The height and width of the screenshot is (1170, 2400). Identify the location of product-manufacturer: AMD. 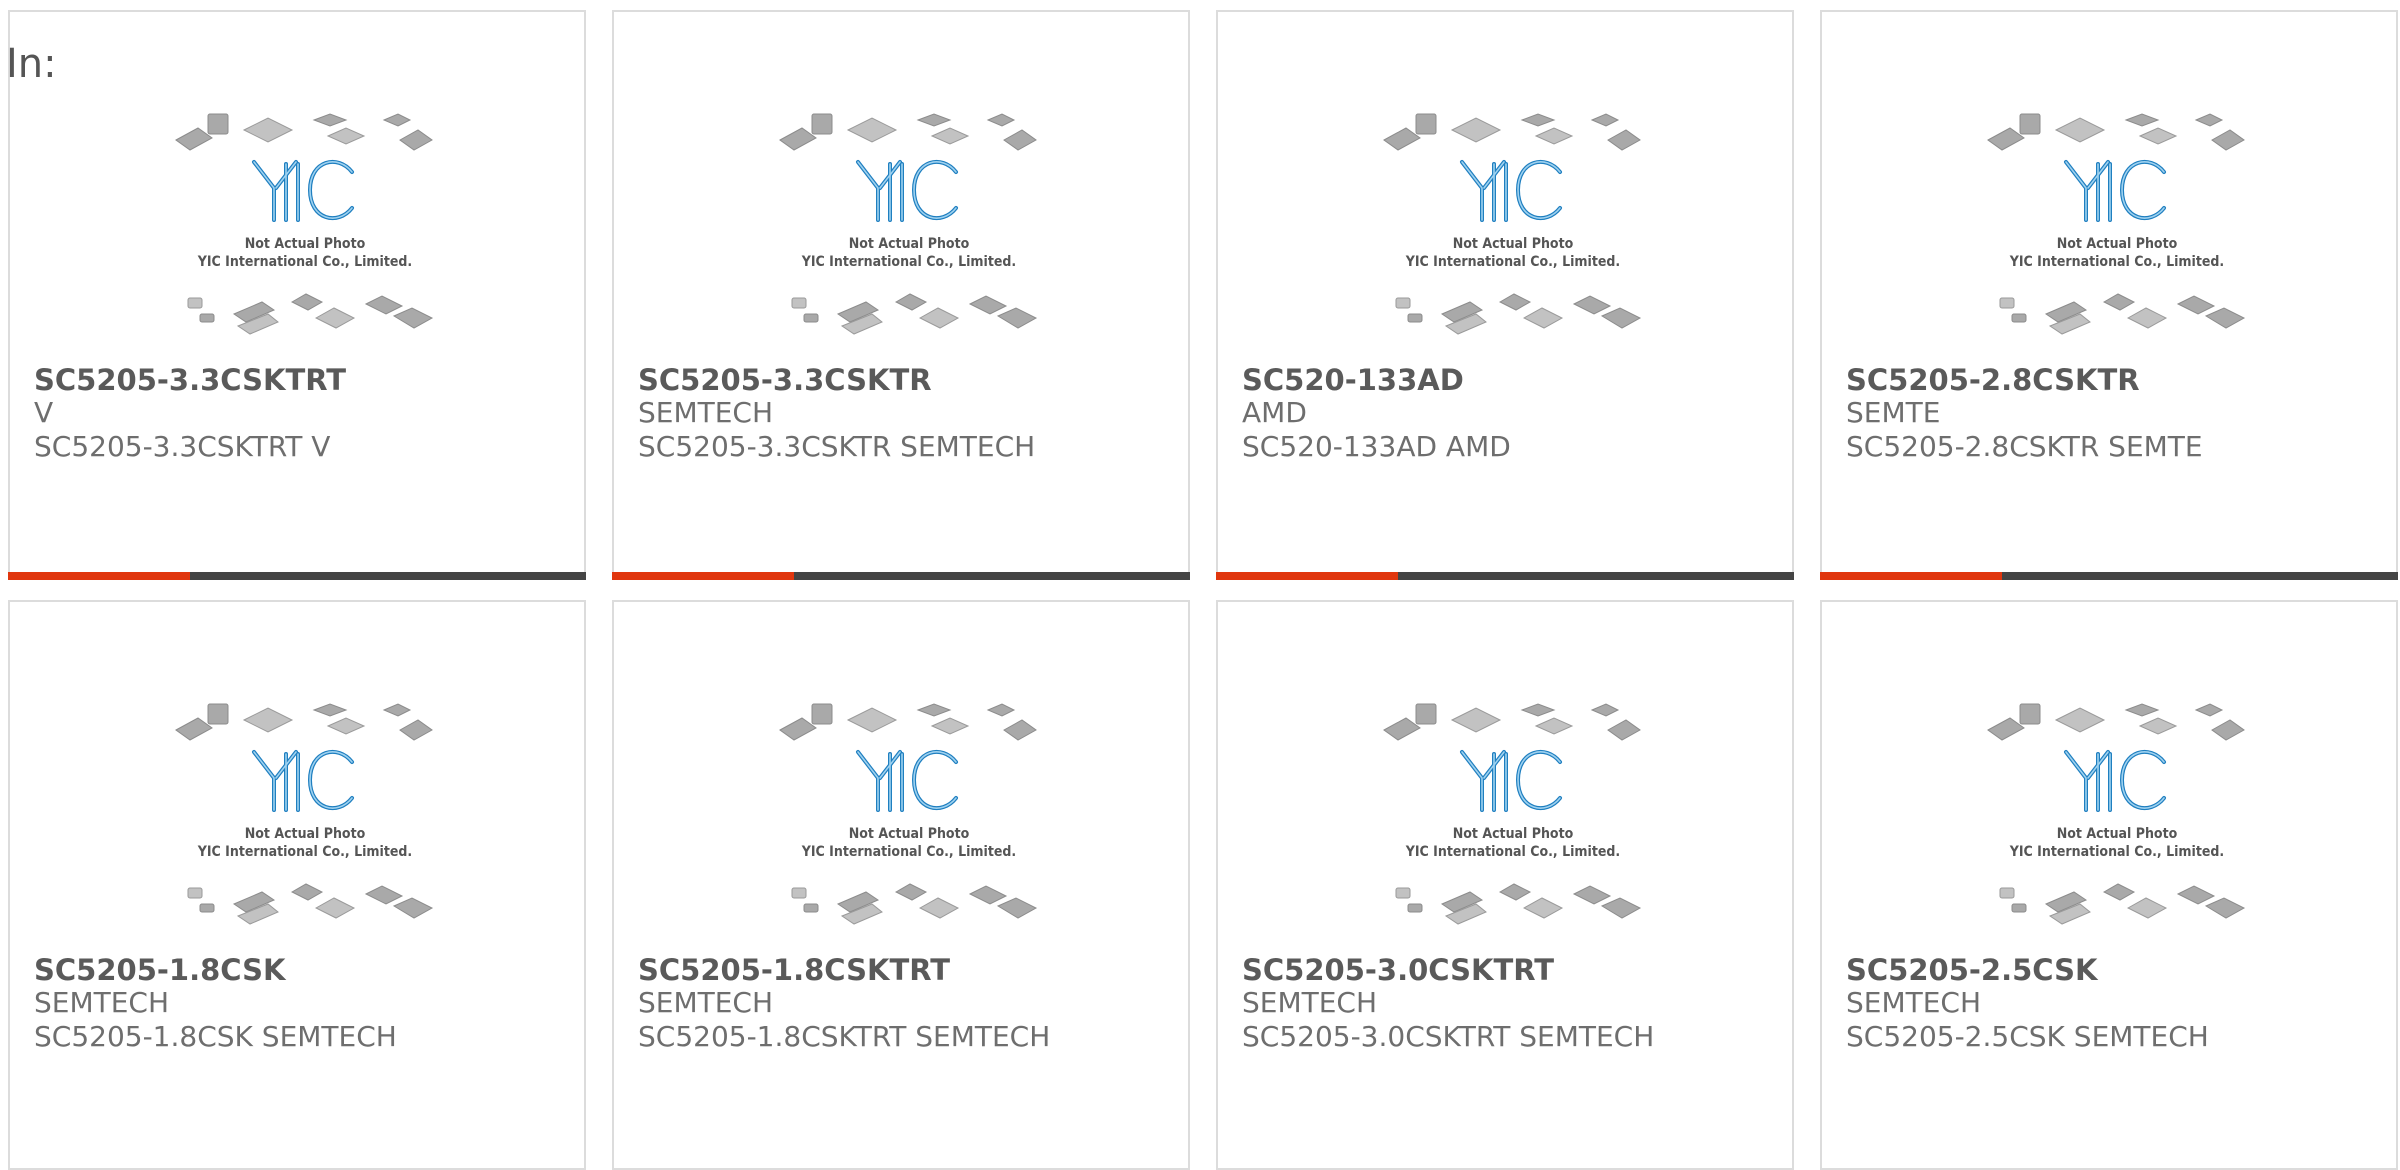
(1274, 412).